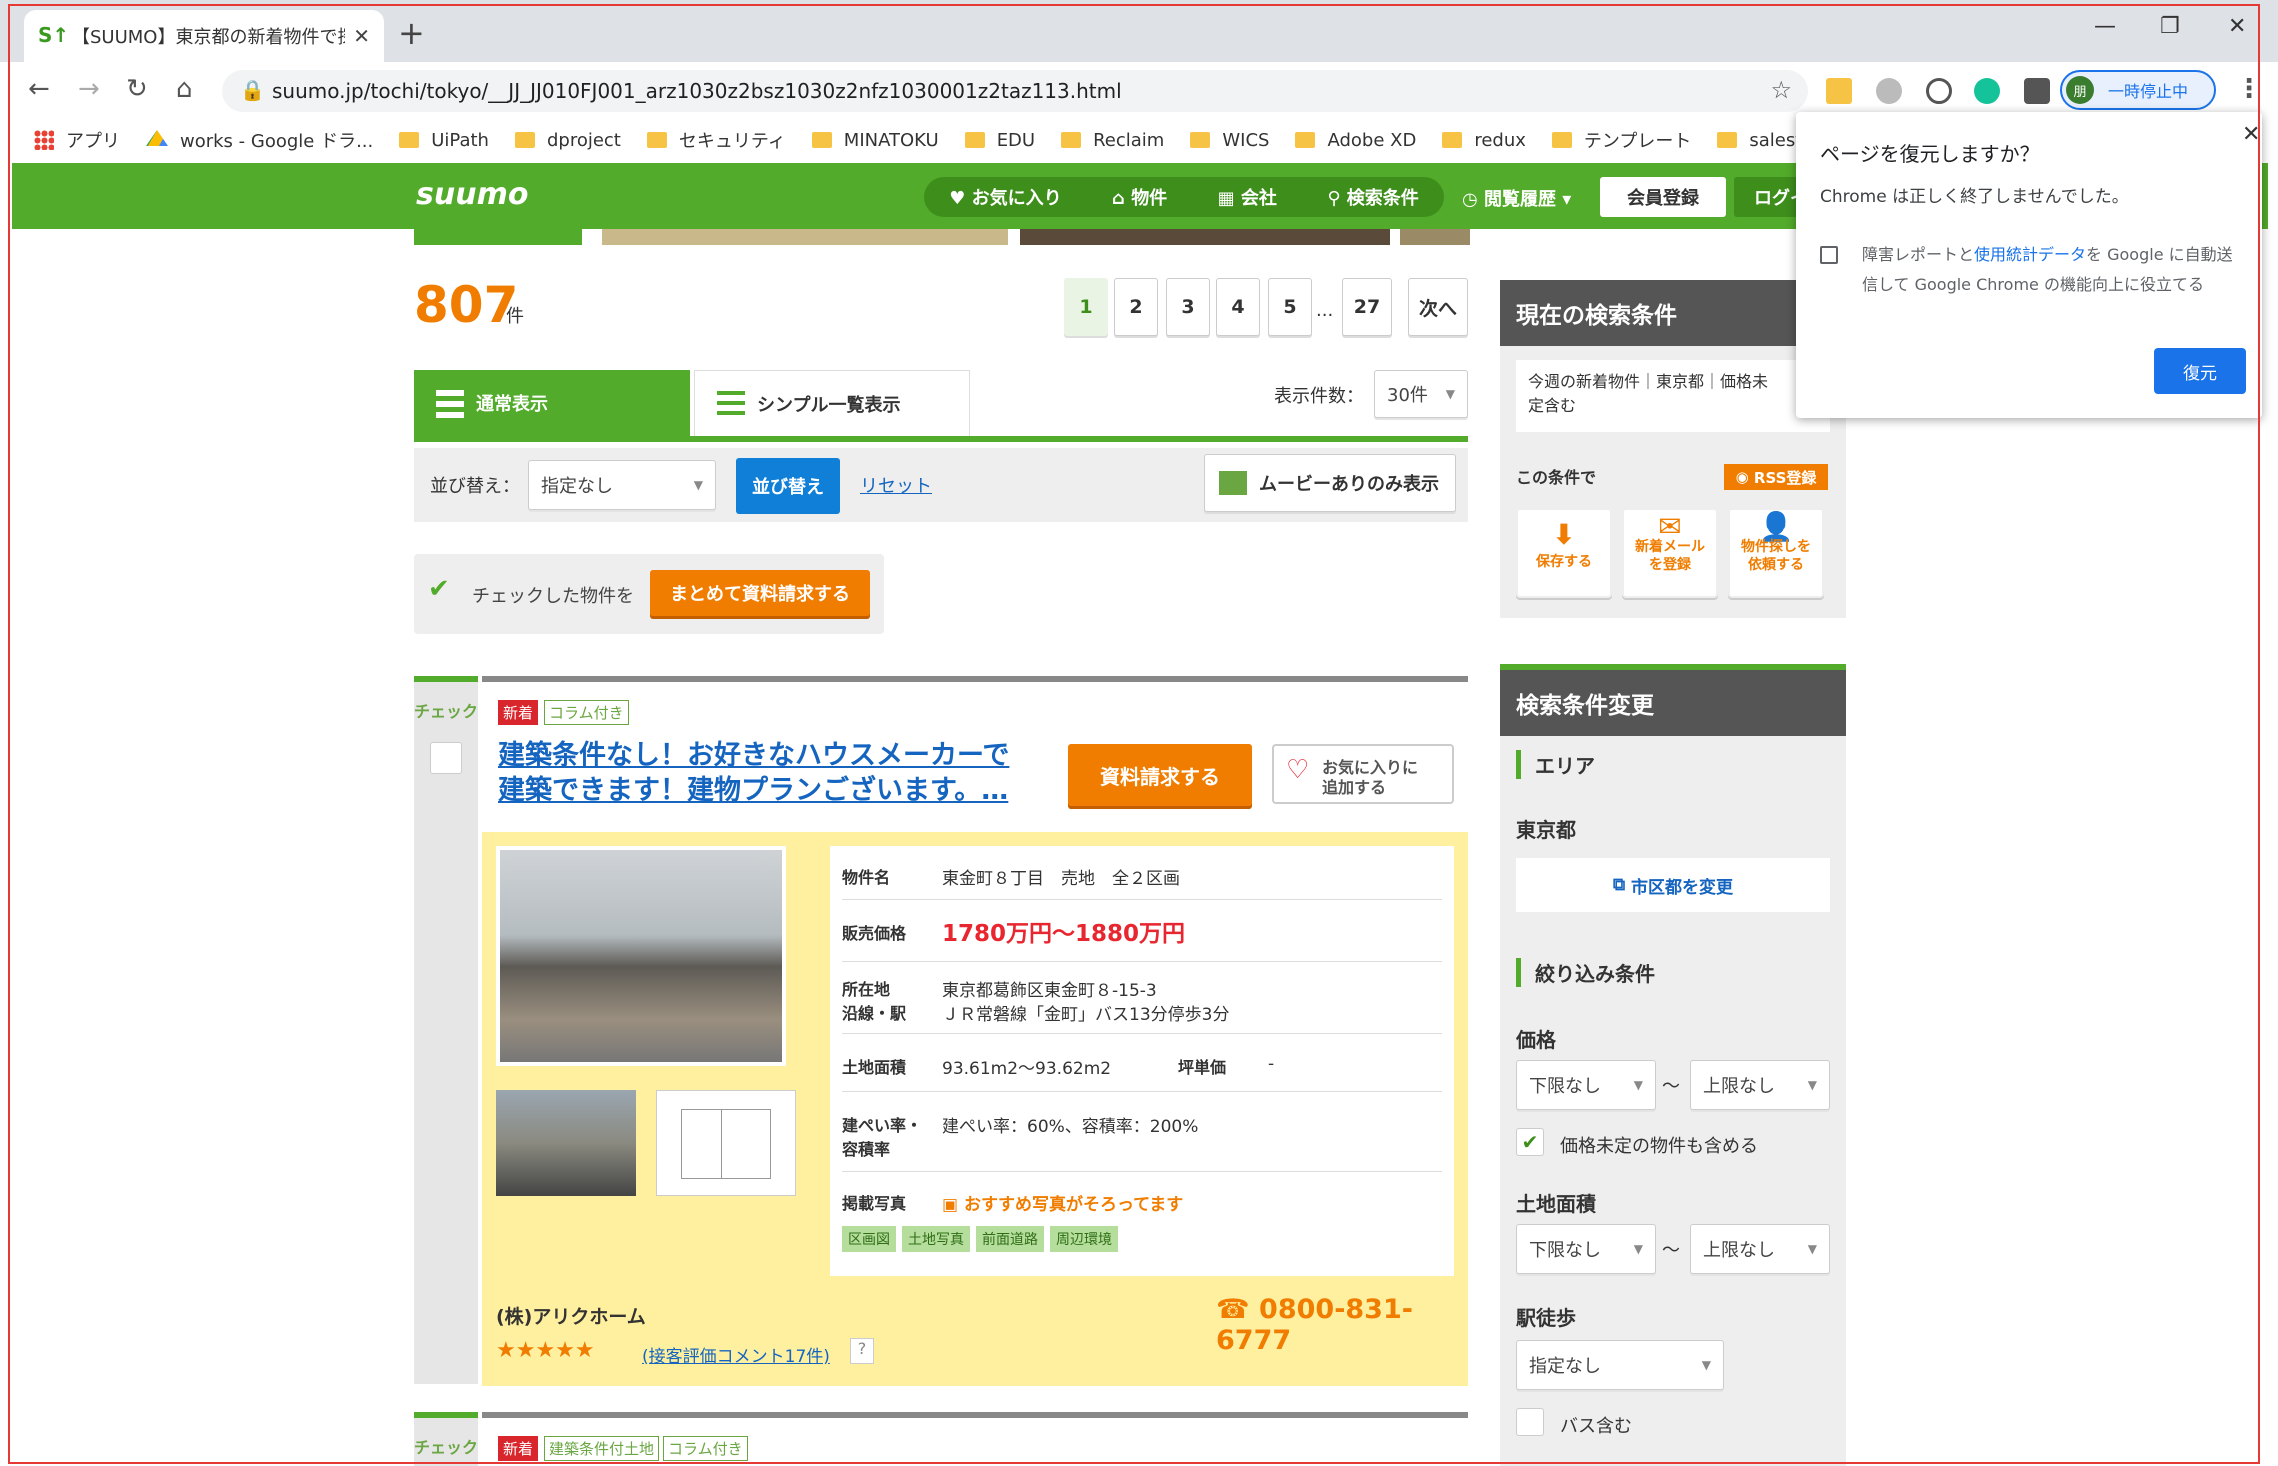 The image size is (2278, 1466). I want to click on bookmark-folder: EDU, so click(999, 140).